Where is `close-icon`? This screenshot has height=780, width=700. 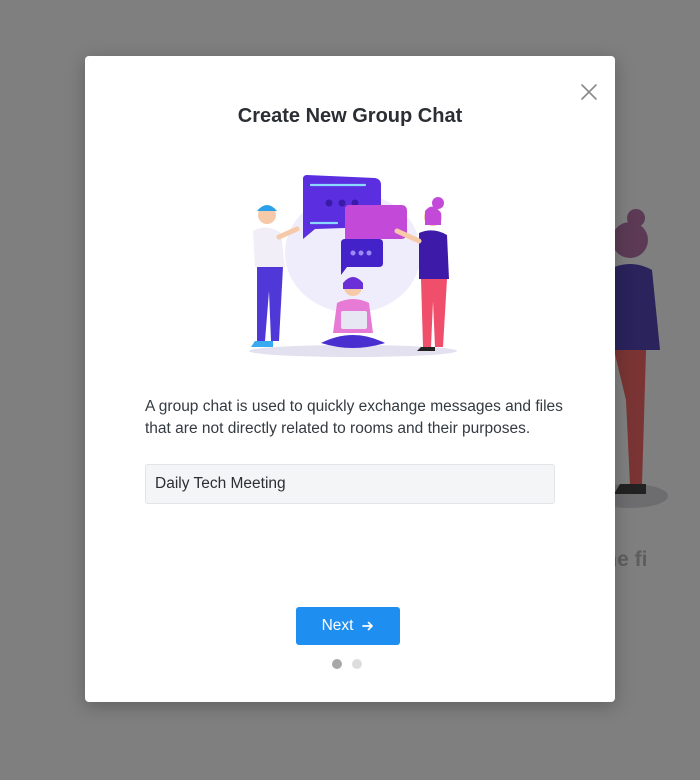
close-icon is located at coordinates (589, 92).